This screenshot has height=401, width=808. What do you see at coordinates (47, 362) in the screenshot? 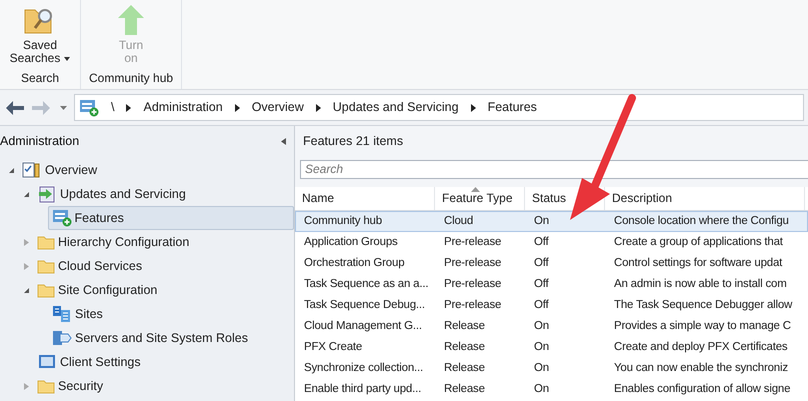
I see `settings-icon` at bounding box center [47, 362].